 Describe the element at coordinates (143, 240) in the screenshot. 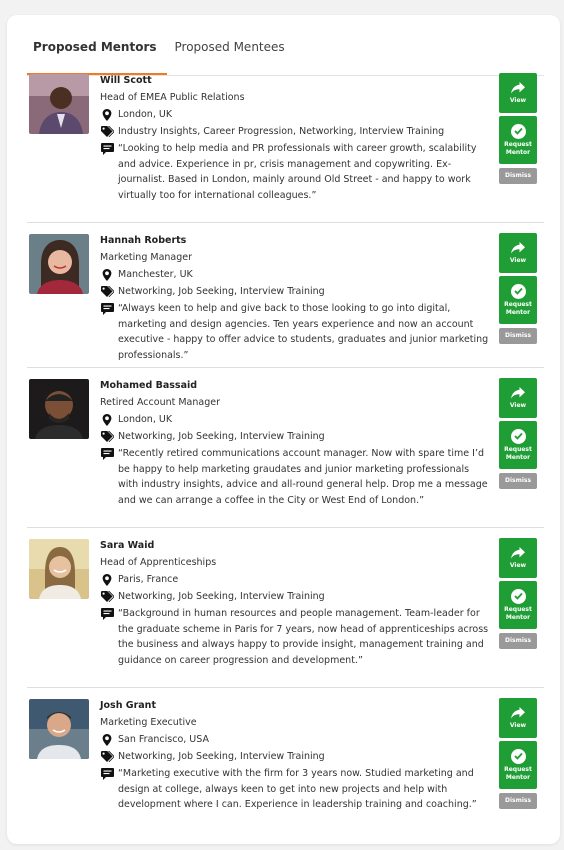

I see `mentor-name: Hannah Roberts` at that location.